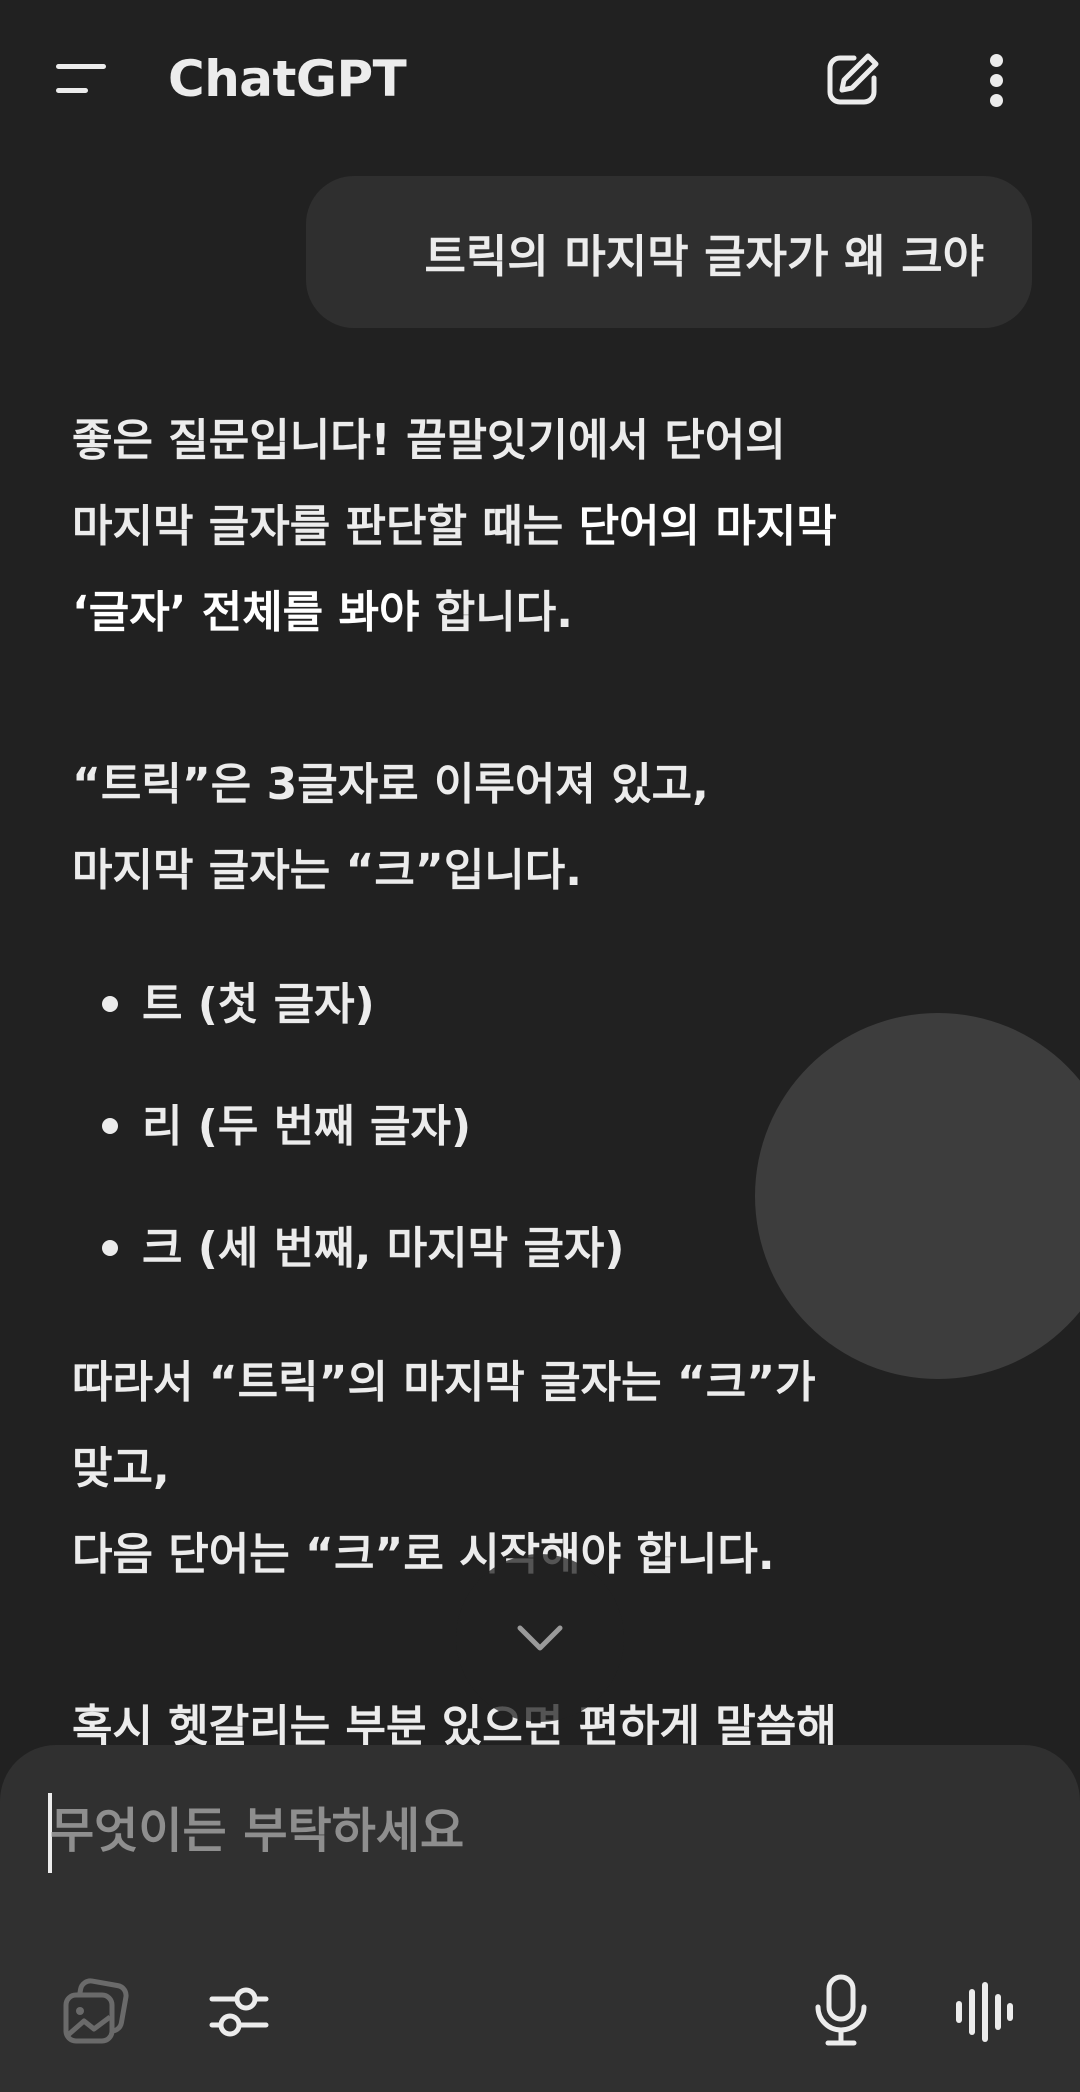 This screenshot has width=1080, height=2092. What do you see at coordinates (327, 870) in the screenshot?
I see `assistant-text-line: 마지막 글자는 “크”입니다.` at bounding box center [327, 870].